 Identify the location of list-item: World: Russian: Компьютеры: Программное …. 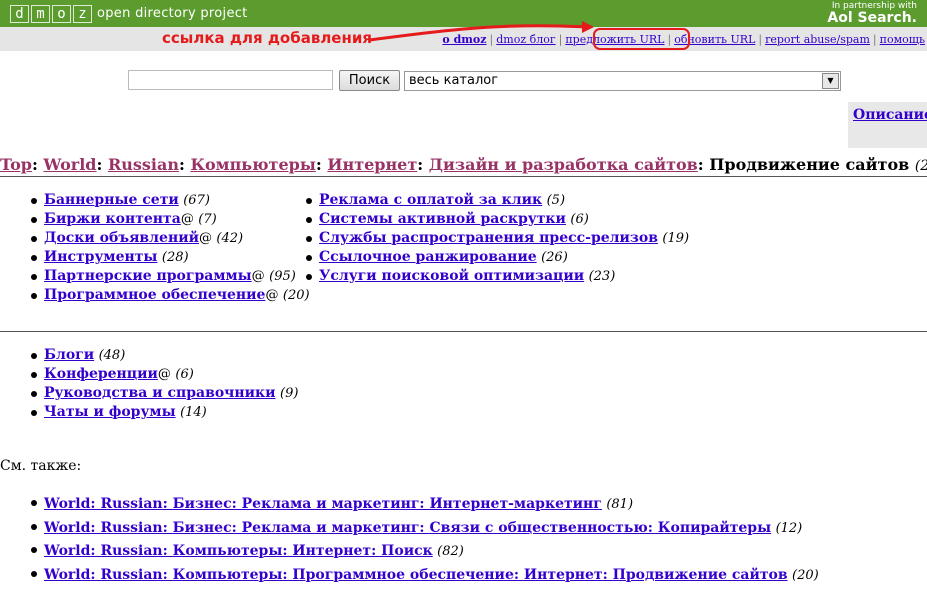
(424, 576).